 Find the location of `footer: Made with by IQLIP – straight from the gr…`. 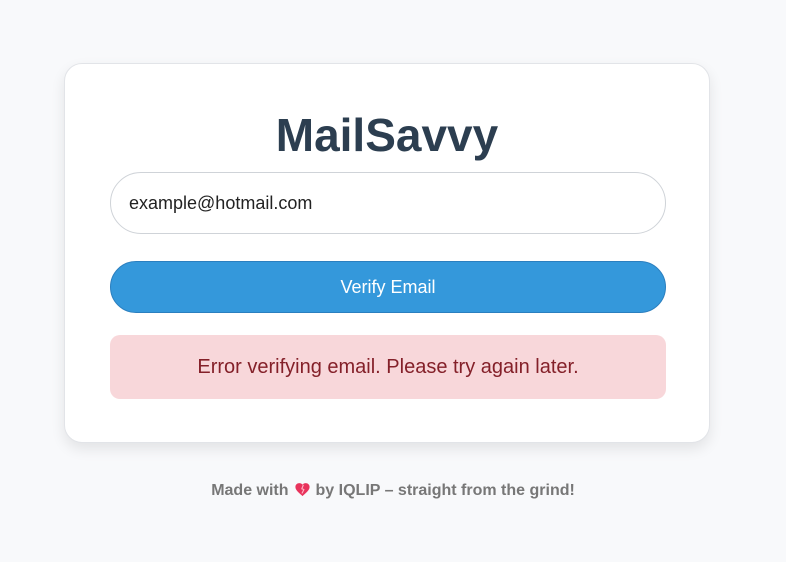

footer: Made with by IQLIP – straight from the gr… is located at coordinates (393, 492).